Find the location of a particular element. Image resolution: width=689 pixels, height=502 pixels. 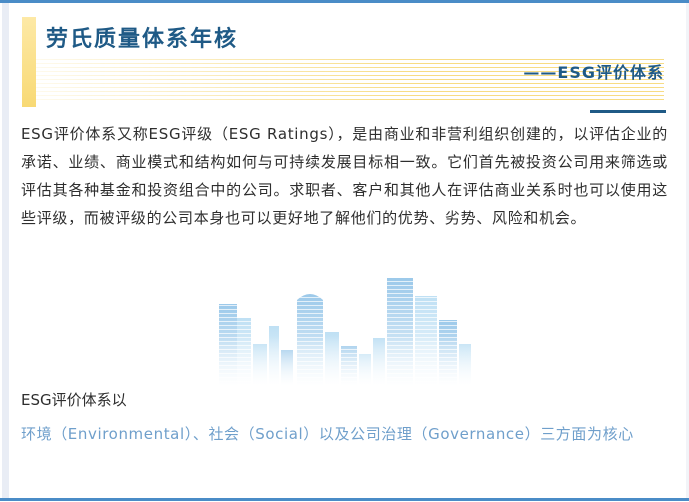

header-yellow-block is located at coordinates (29, 62).